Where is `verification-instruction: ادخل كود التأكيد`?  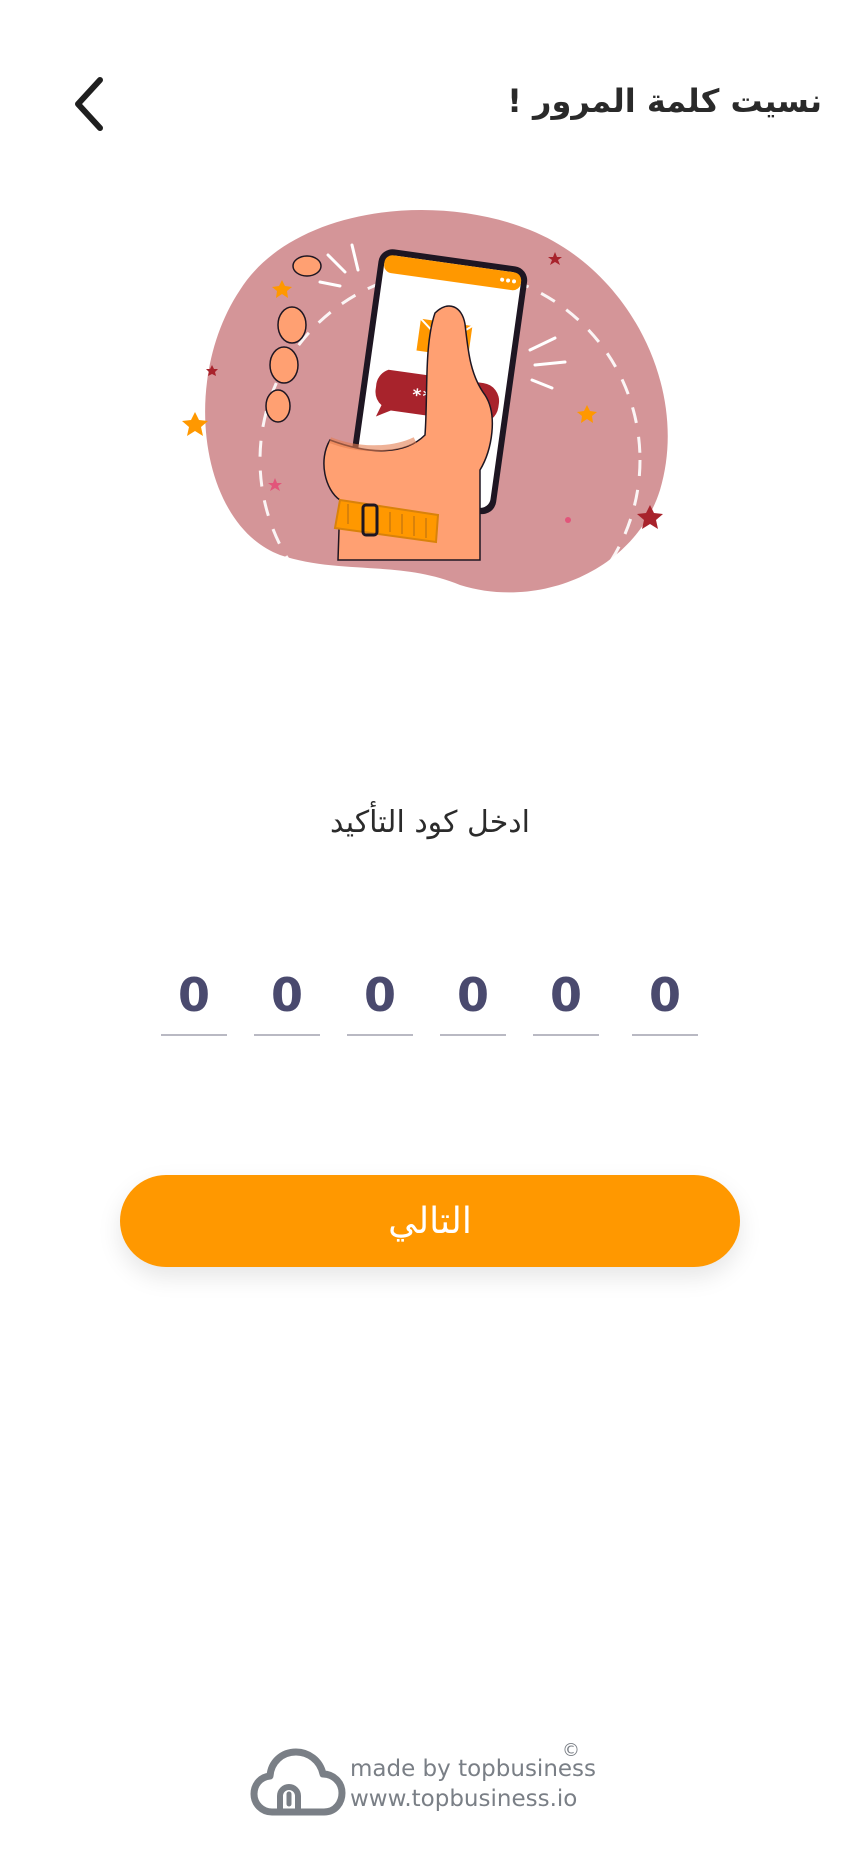
verification-instruction: ادخل كود التأكيد is located at coordinates (430, 822).